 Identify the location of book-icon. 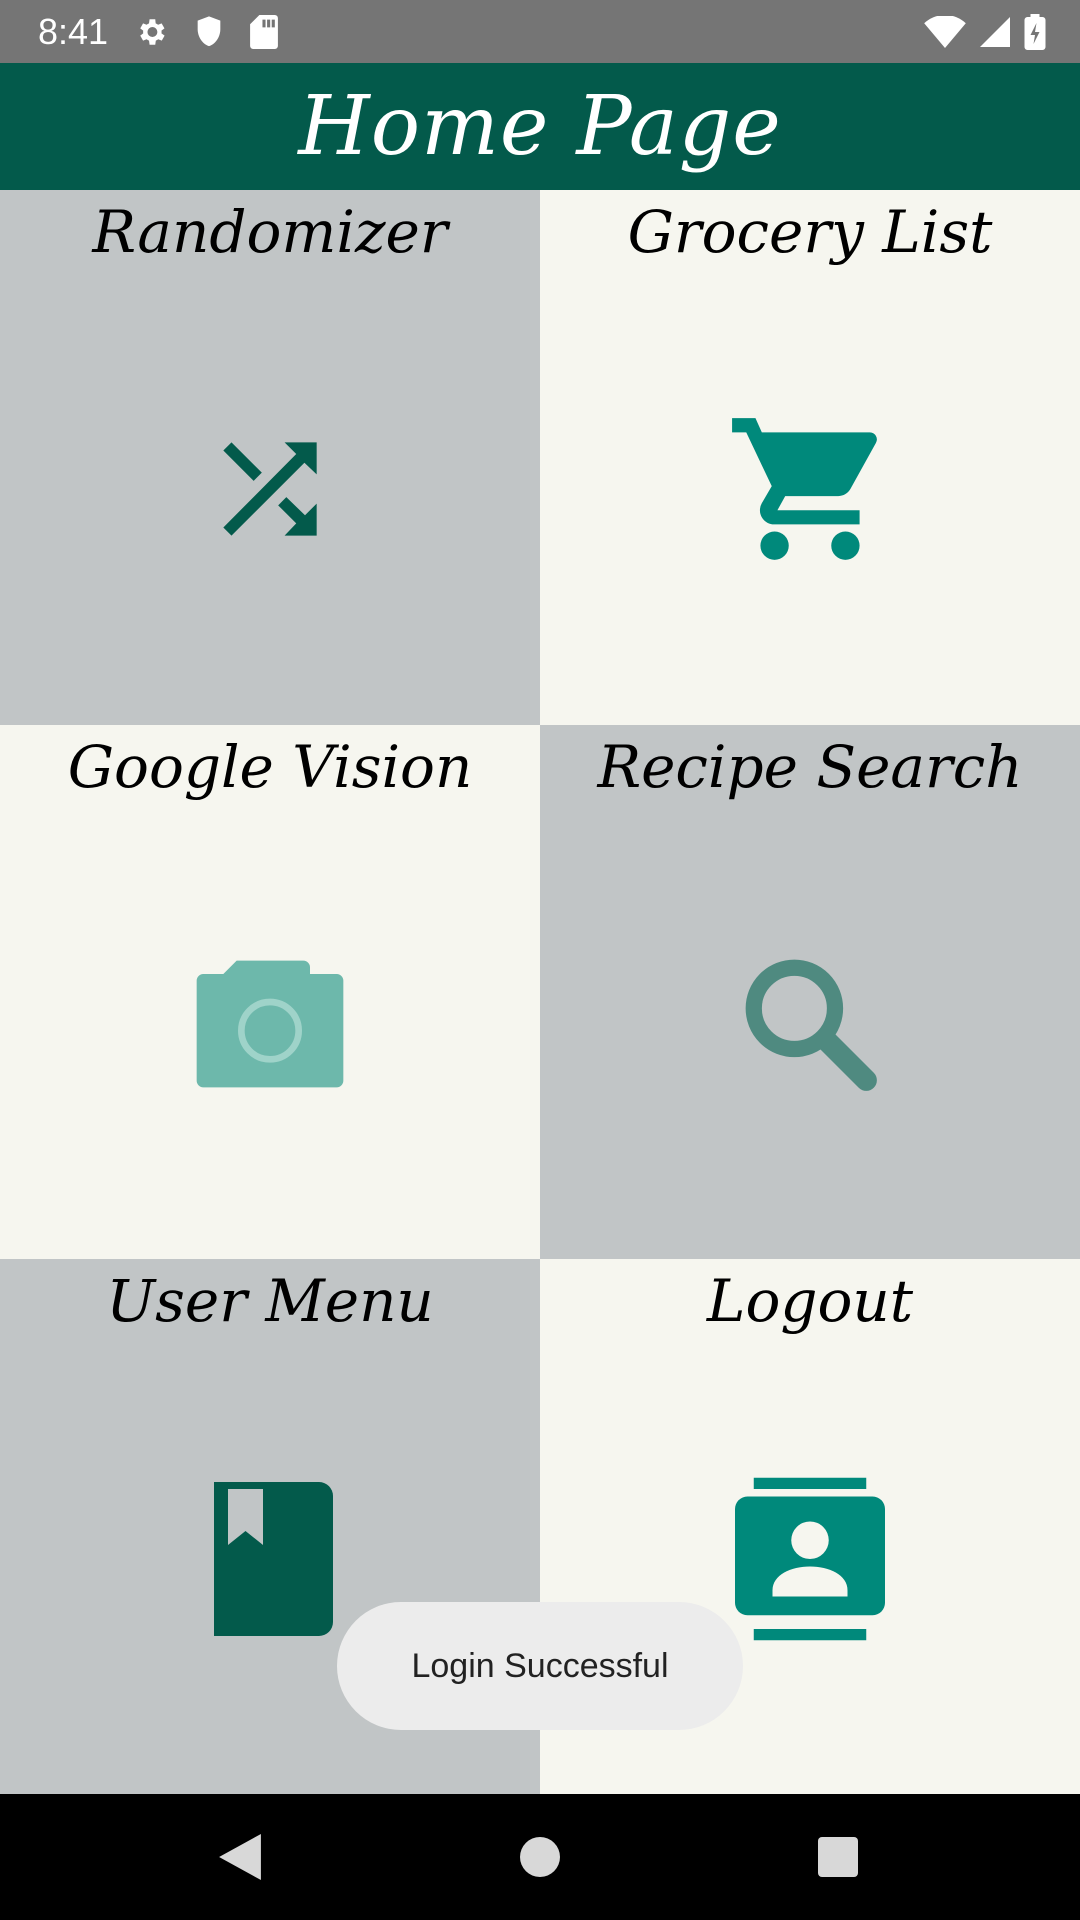
(270, 1559).